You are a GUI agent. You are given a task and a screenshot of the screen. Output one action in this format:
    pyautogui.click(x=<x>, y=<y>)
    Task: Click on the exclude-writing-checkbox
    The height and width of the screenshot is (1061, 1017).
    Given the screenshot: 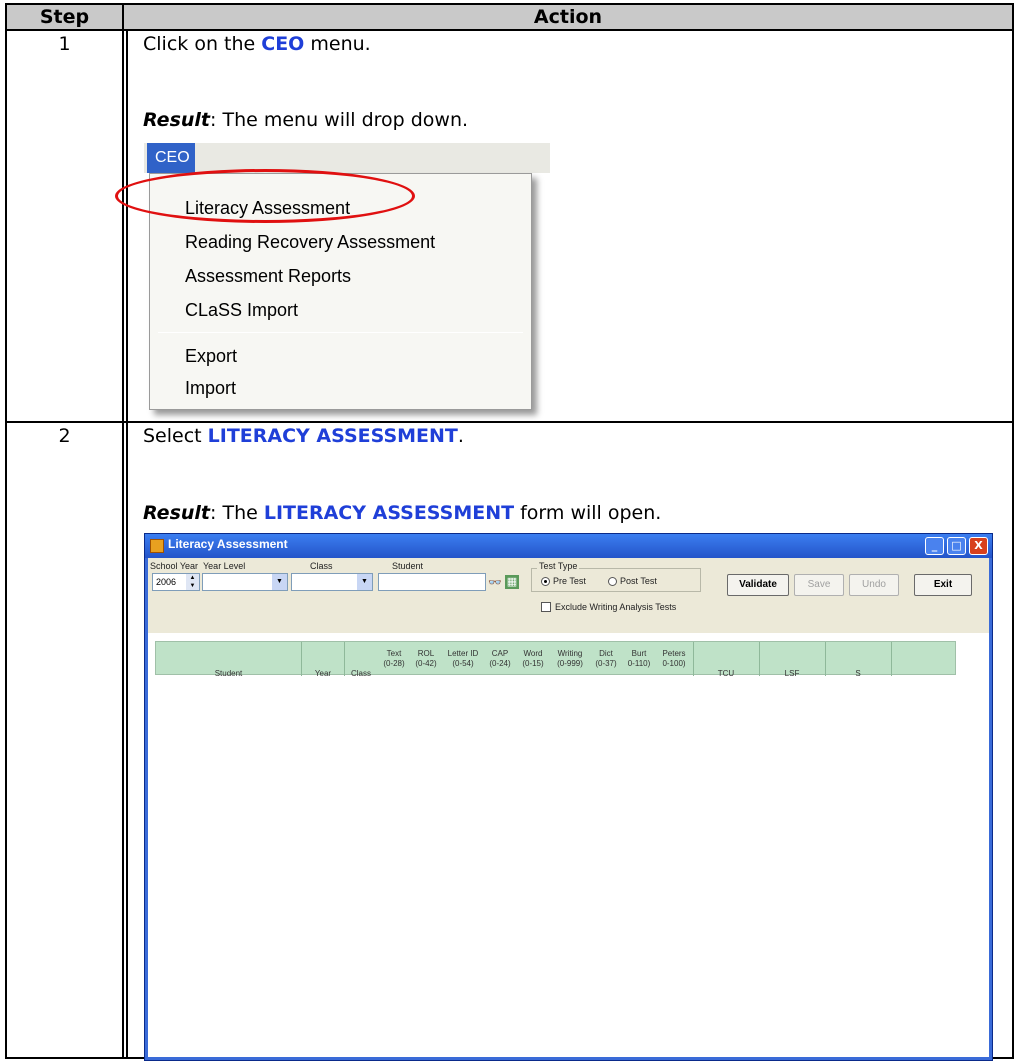 What is the action you would take?
    pyautogui.click(x=546, y=607)
    